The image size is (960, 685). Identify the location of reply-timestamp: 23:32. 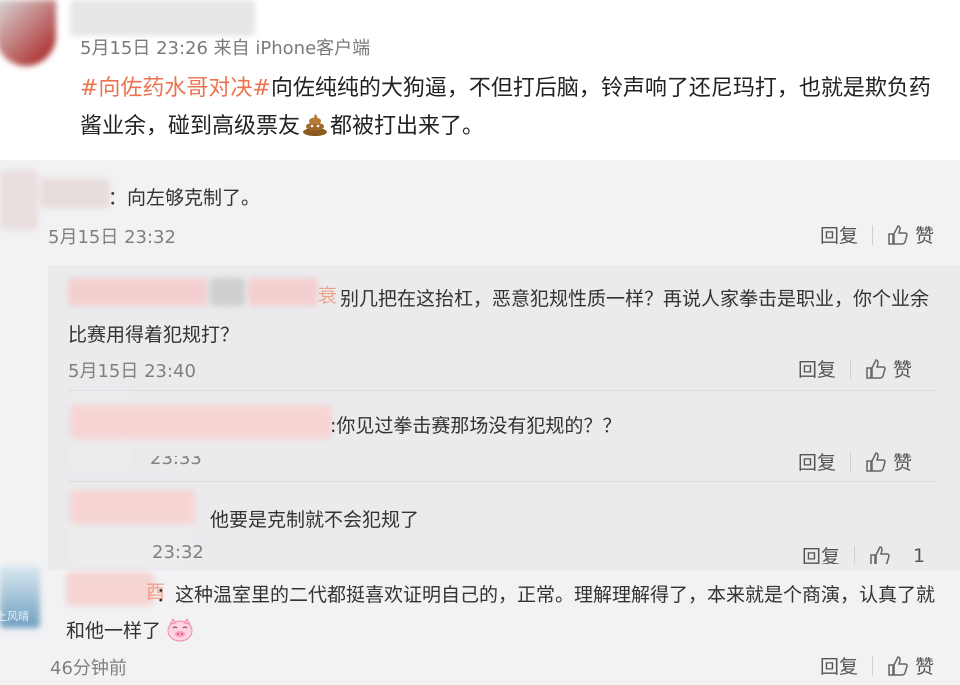
(178, 552).